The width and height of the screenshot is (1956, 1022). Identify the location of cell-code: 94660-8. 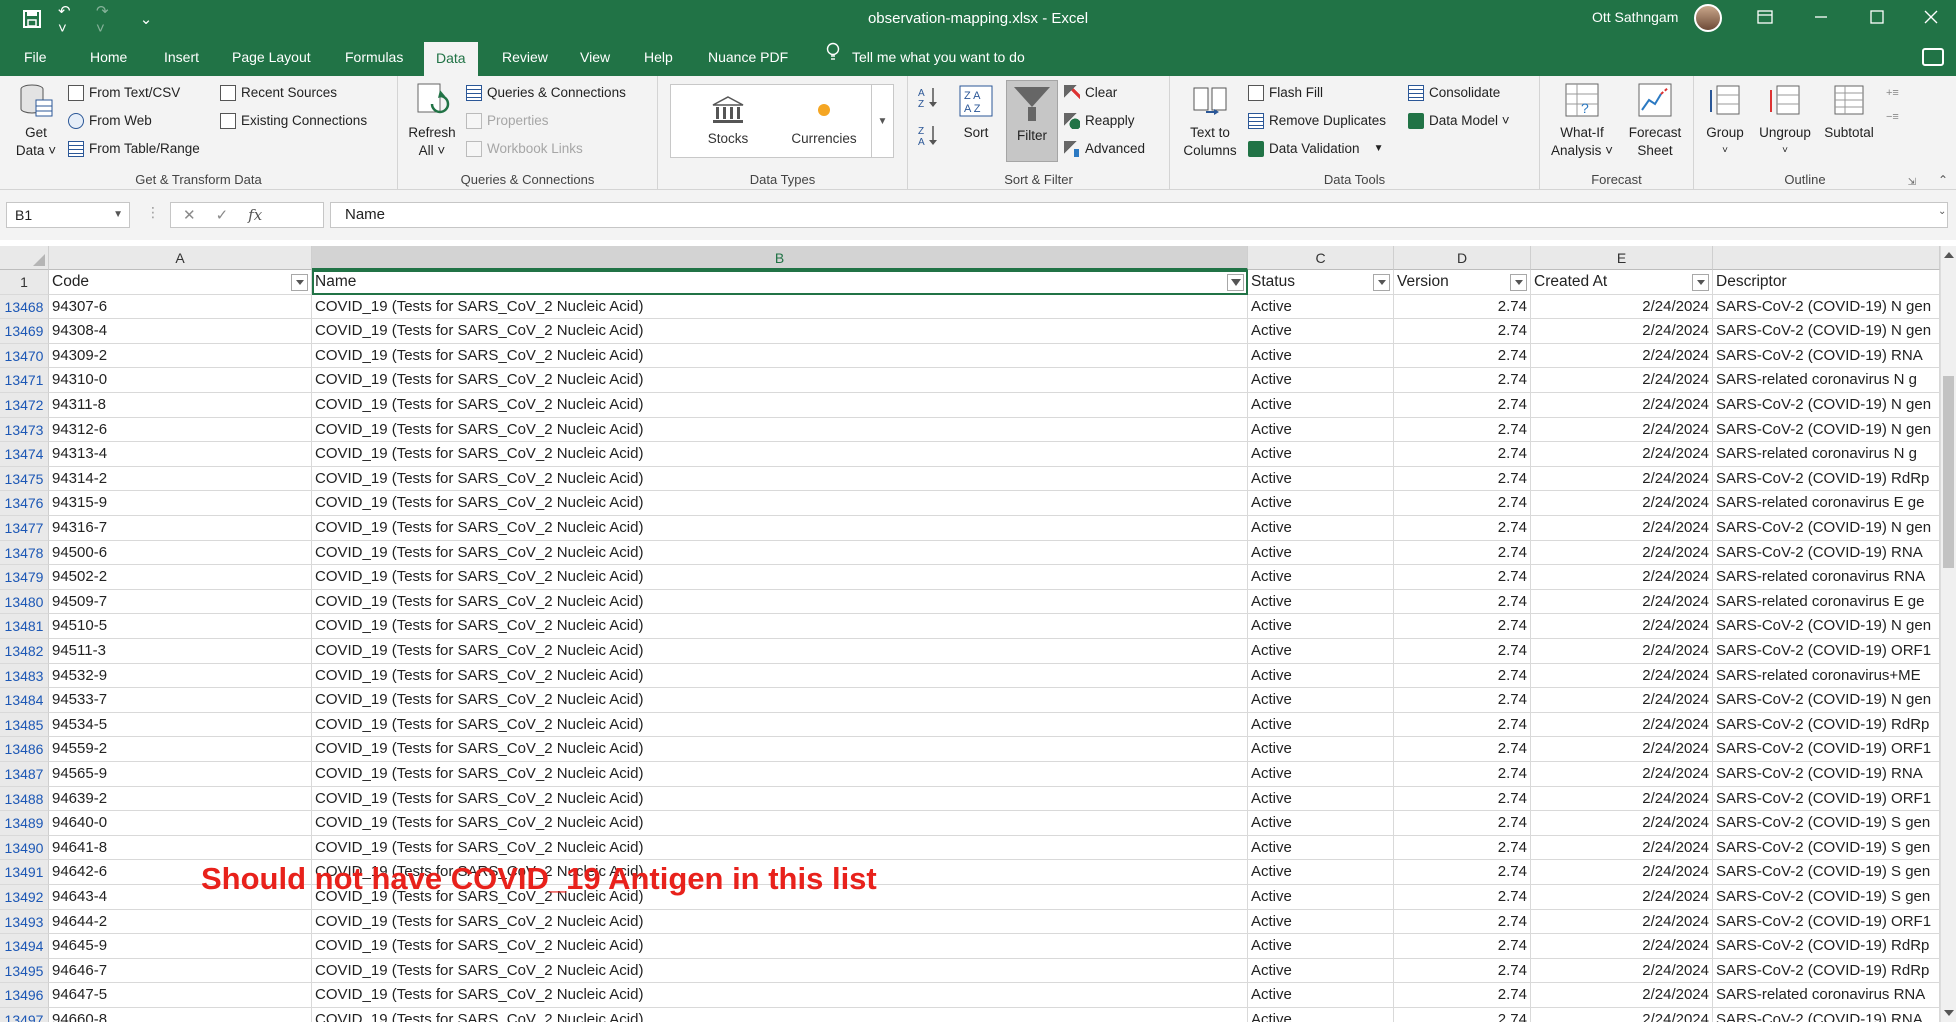
(180, 1015).